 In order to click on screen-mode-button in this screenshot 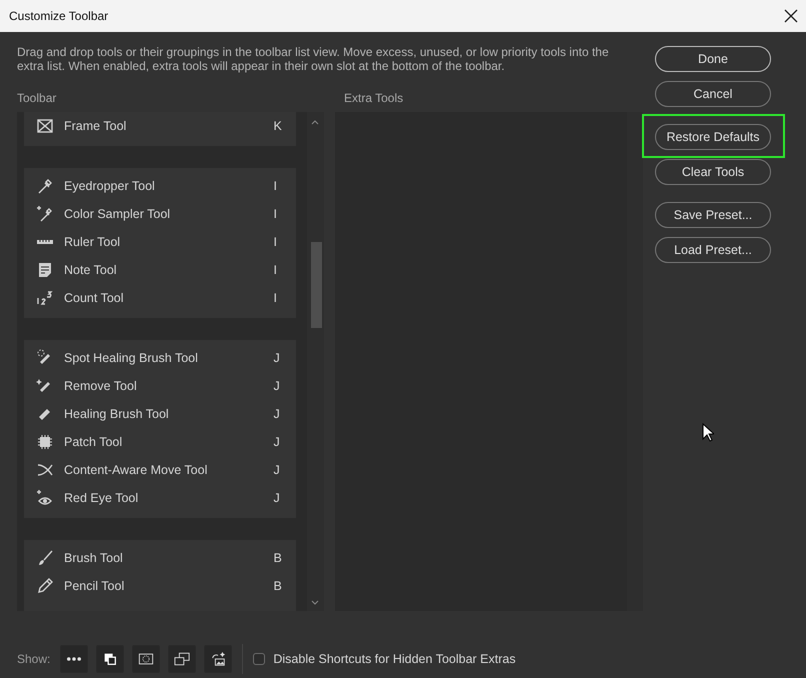, I will do `click(182, 659)`.